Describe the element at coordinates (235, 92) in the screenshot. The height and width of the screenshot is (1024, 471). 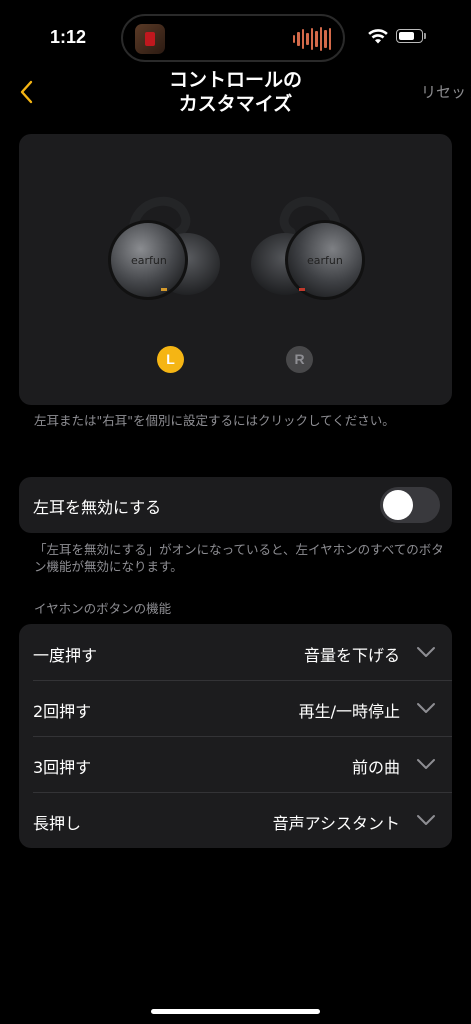
I see `page-title: コントロールの カスタマイズ` at that location.